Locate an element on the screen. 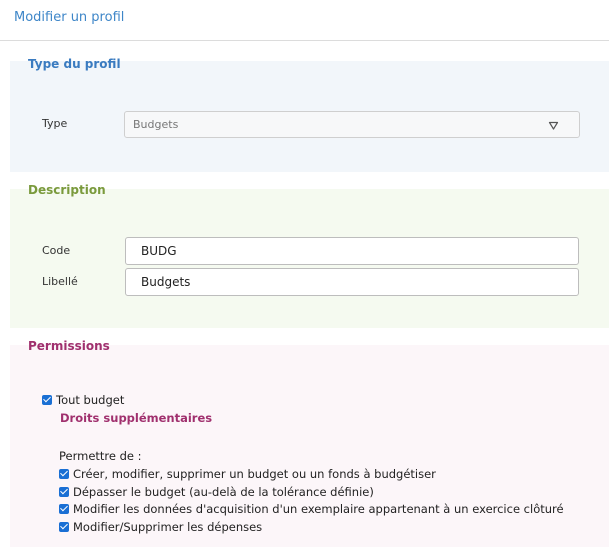  type-section-legend: Type du profil is located at coordinates (74, 64).